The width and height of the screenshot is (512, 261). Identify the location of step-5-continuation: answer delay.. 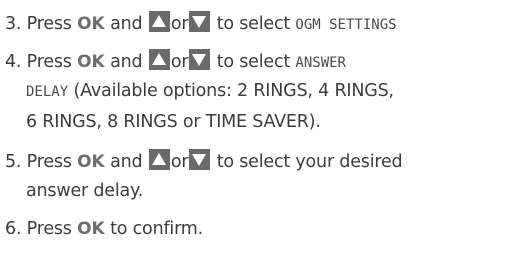
(84, 191).